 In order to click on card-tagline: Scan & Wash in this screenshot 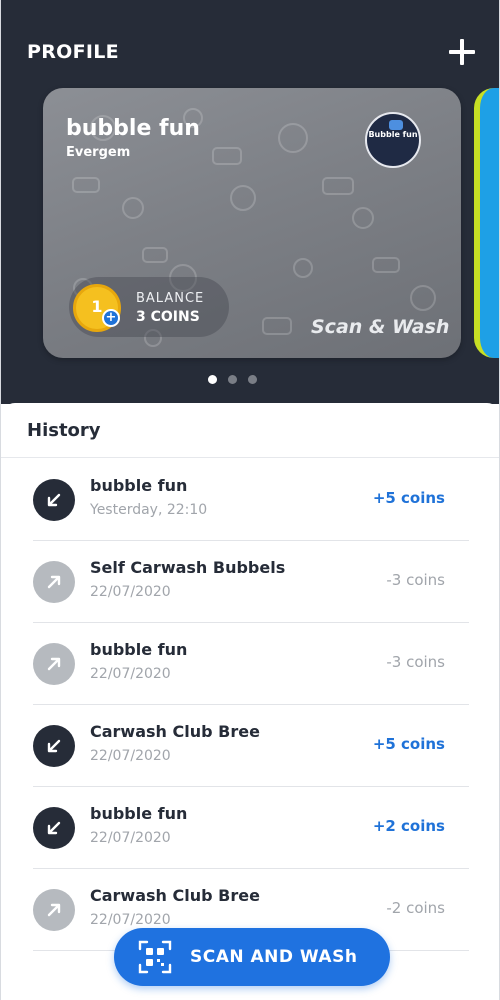, I will do `click(380, 327)`.